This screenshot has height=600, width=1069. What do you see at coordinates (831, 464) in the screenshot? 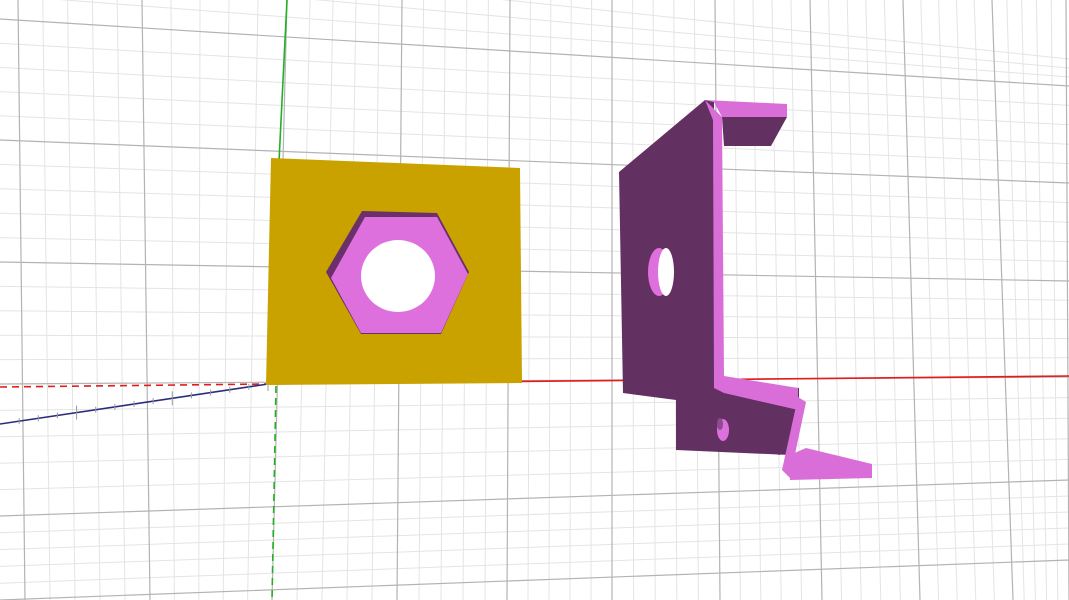
I see `bracket-foot-top` at bounding box center [831, 464].